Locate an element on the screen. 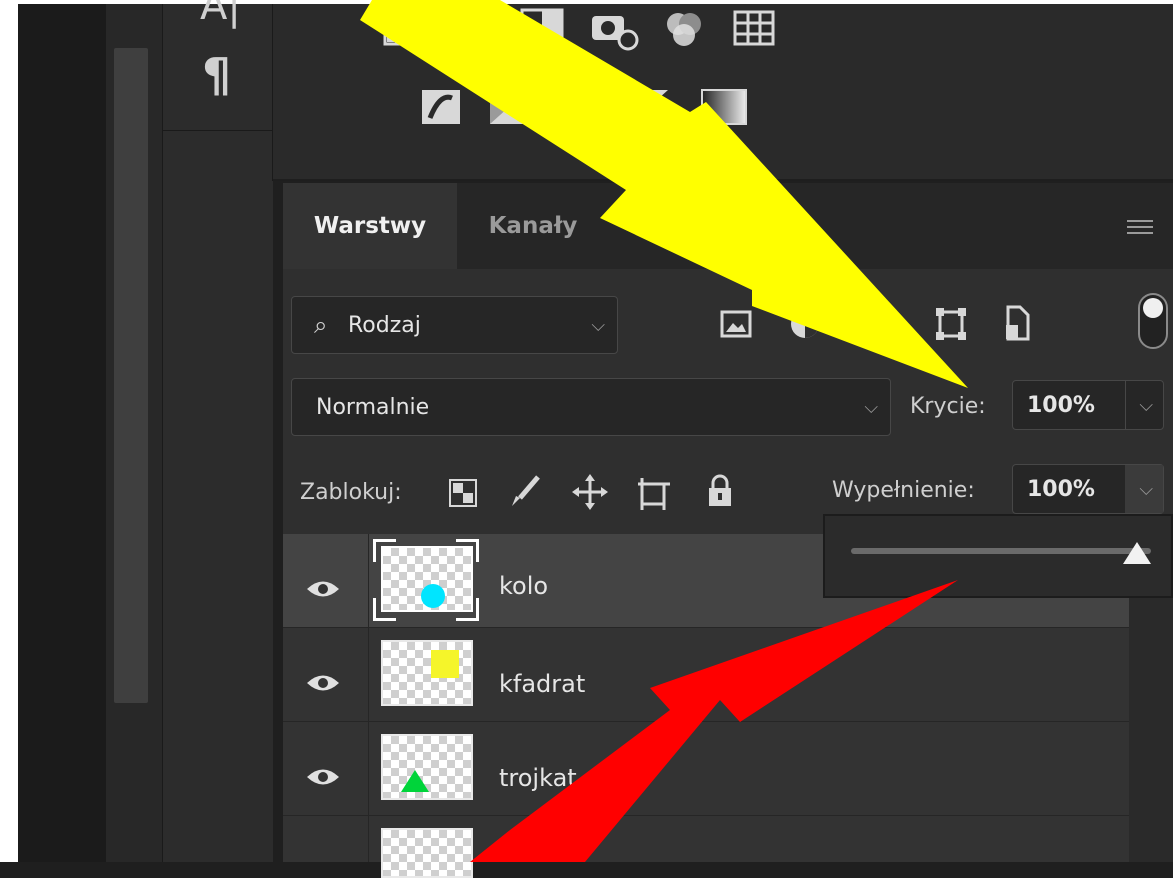 This screenshot has width=1173, height=878. red-arrow is located at coordinates (714, 721).